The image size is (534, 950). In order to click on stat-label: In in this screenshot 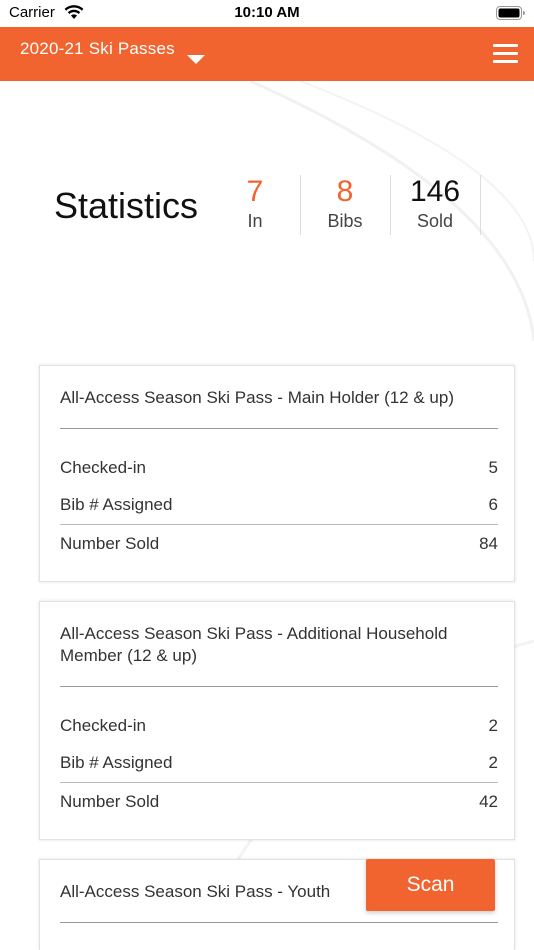, I will do `click(255, 221)`.